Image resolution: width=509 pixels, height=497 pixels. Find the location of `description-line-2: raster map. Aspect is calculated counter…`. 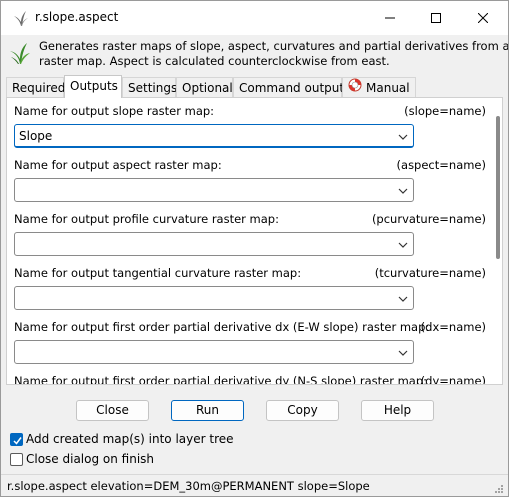

description-line-2: raster map. Aspect is calculated counter… is located at coordinates (214, 61).